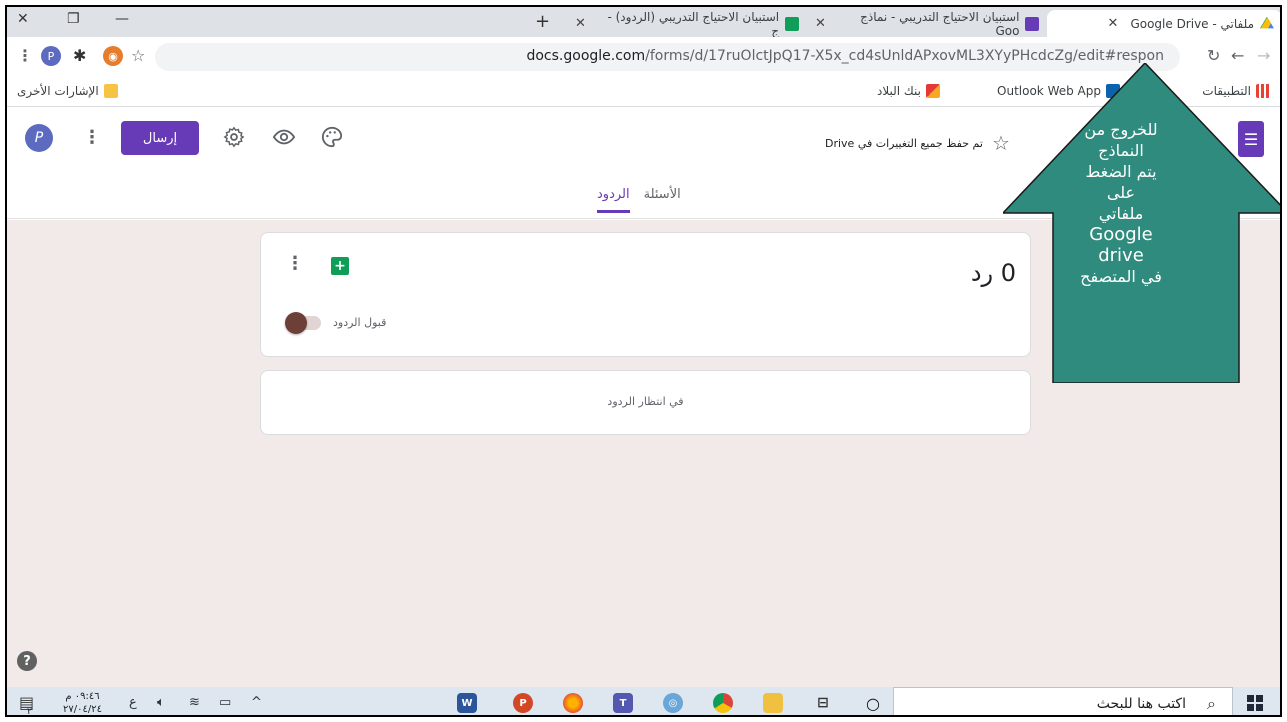 The width and height of the screenshot is (1287, 722). Describe the element at coordinates (898, 91) in the screenshot. I see `bookmark-label: بنك البلاد` at that location.